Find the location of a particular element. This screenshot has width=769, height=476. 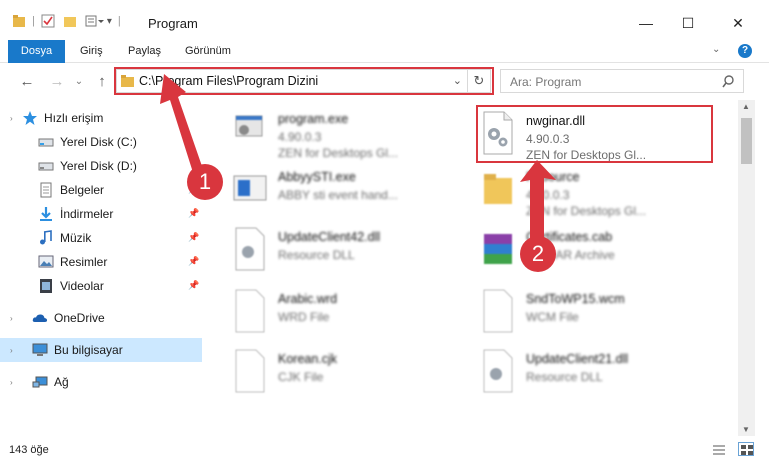

file-name: program.exe is located at coordinates (313, 119).